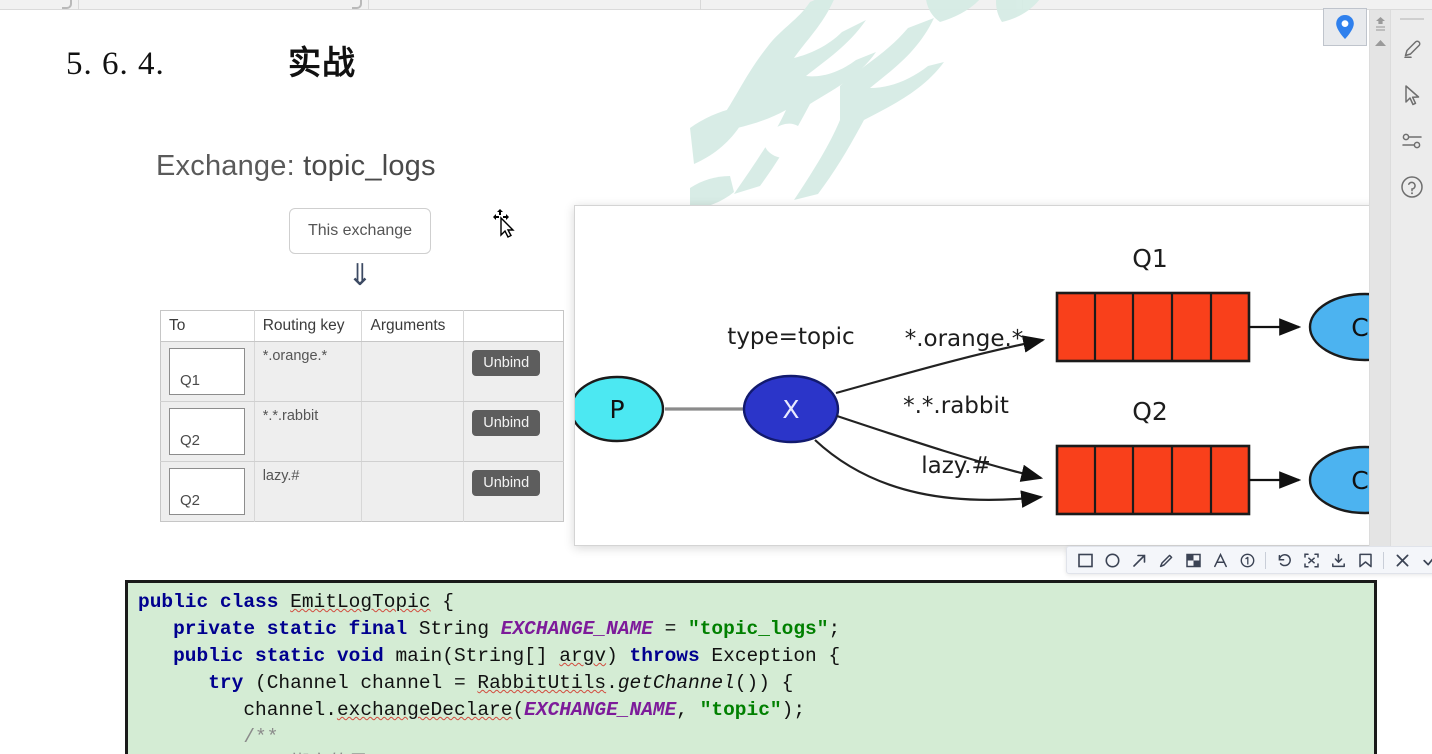 The height and width of the screenshot is (754, 1432). What do you see at coordinates (197, 683) in the screenshot?
I see `code-token: try` at bounding box center [197, 683].